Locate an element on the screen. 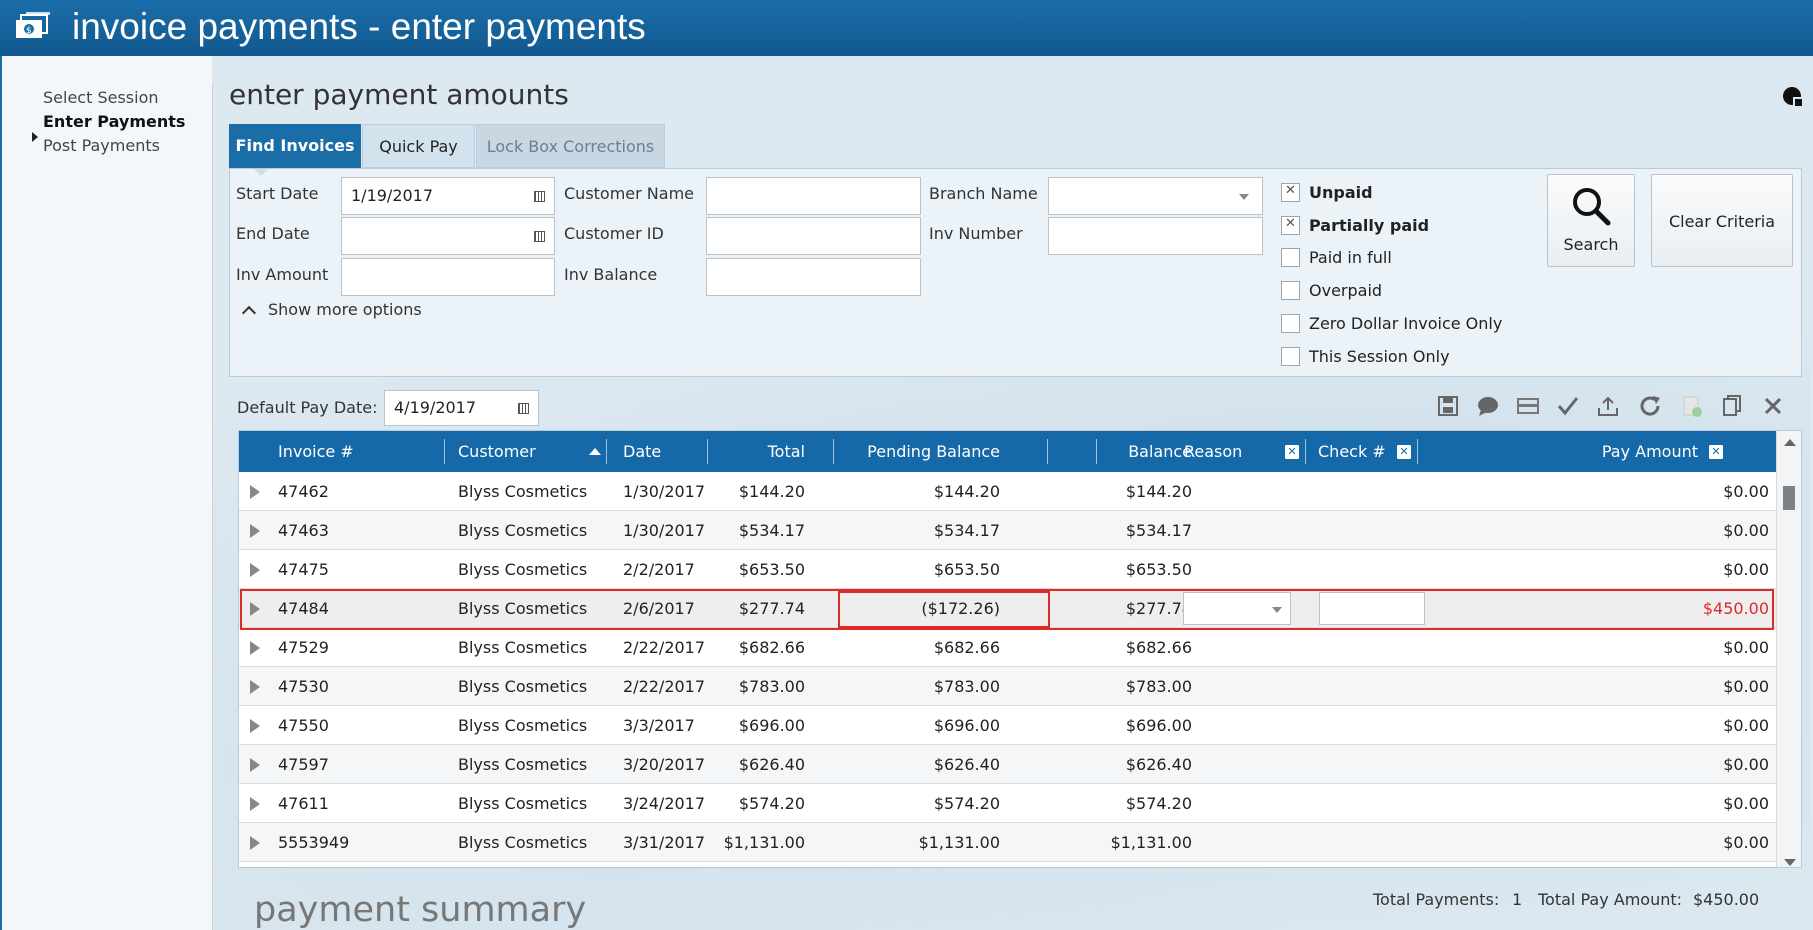  column-header-total: Total is located at coordinates (766, 451).